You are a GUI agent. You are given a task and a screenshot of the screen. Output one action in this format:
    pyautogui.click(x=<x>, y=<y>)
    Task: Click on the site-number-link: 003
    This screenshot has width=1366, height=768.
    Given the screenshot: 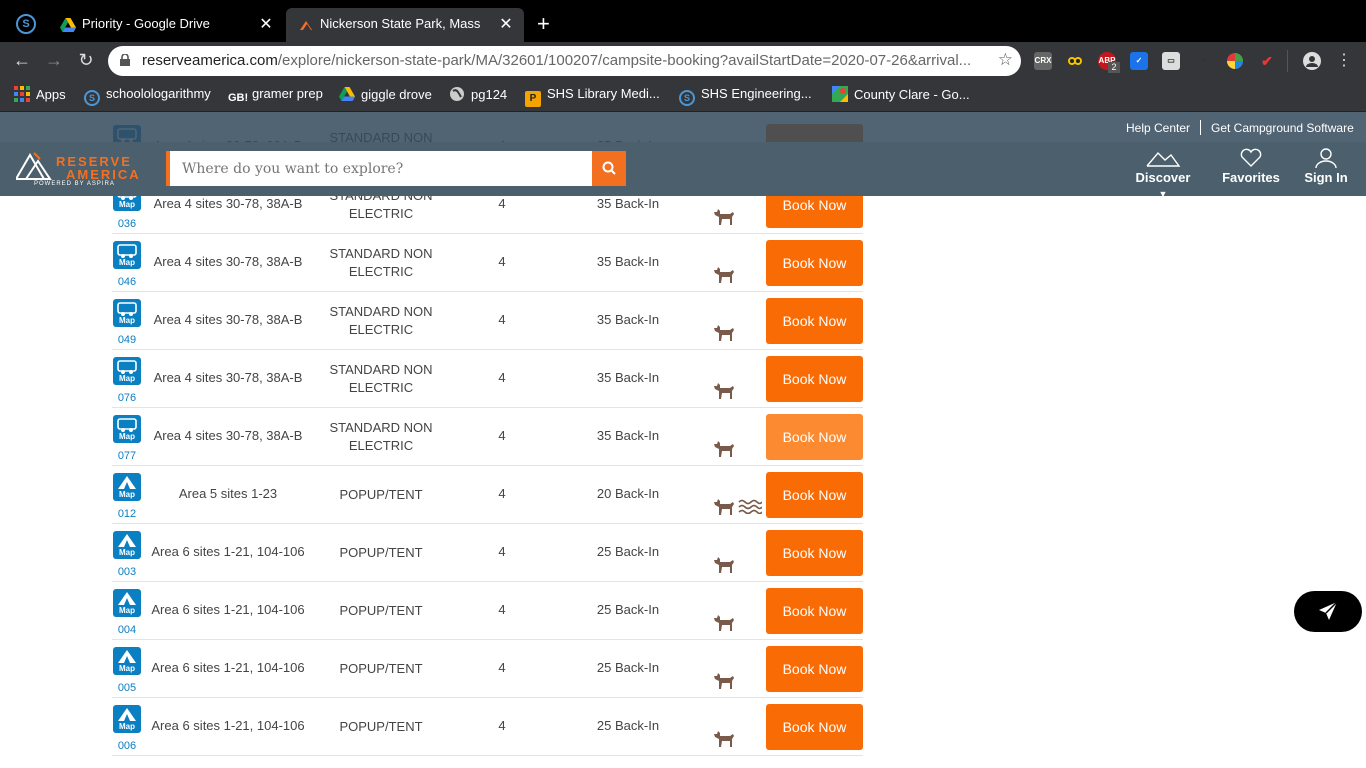 What is the action you would take?
    pyautogui.click(x=127, y=572)
    